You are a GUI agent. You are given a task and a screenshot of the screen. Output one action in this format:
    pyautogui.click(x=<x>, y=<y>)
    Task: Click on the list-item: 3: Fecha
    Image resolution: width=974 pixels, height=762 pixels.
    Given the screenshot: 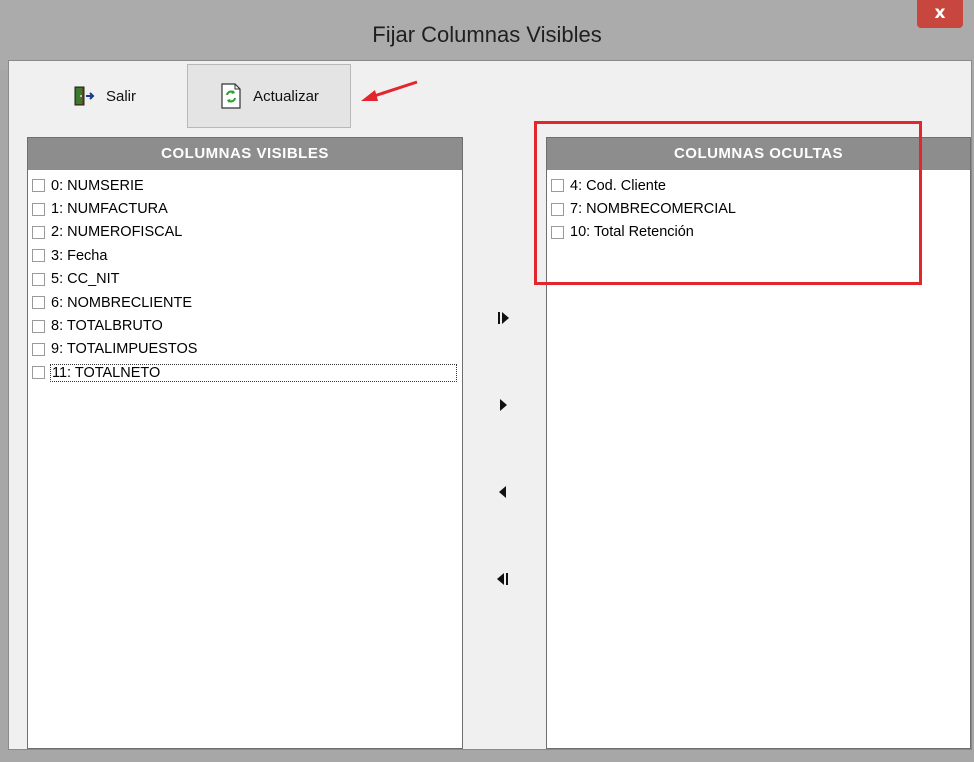 What is the action you would take?
    pyautogui.click(x=247, y=255)
    